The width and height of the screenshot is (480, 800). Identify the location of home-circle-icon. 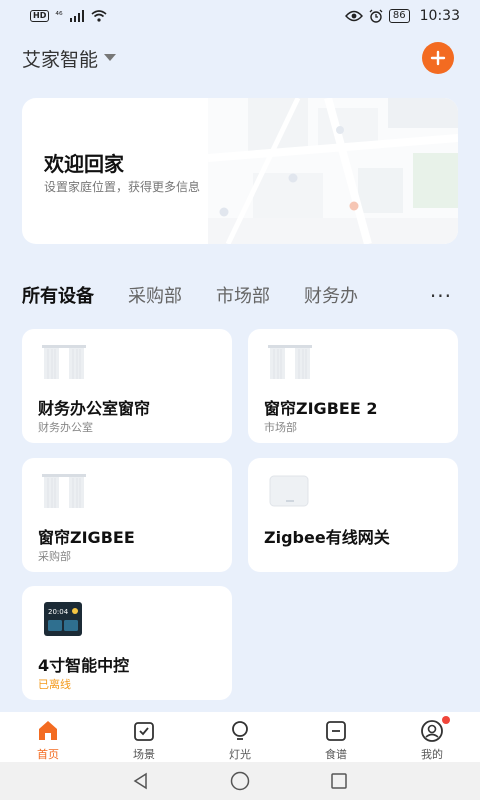
(240, 781).